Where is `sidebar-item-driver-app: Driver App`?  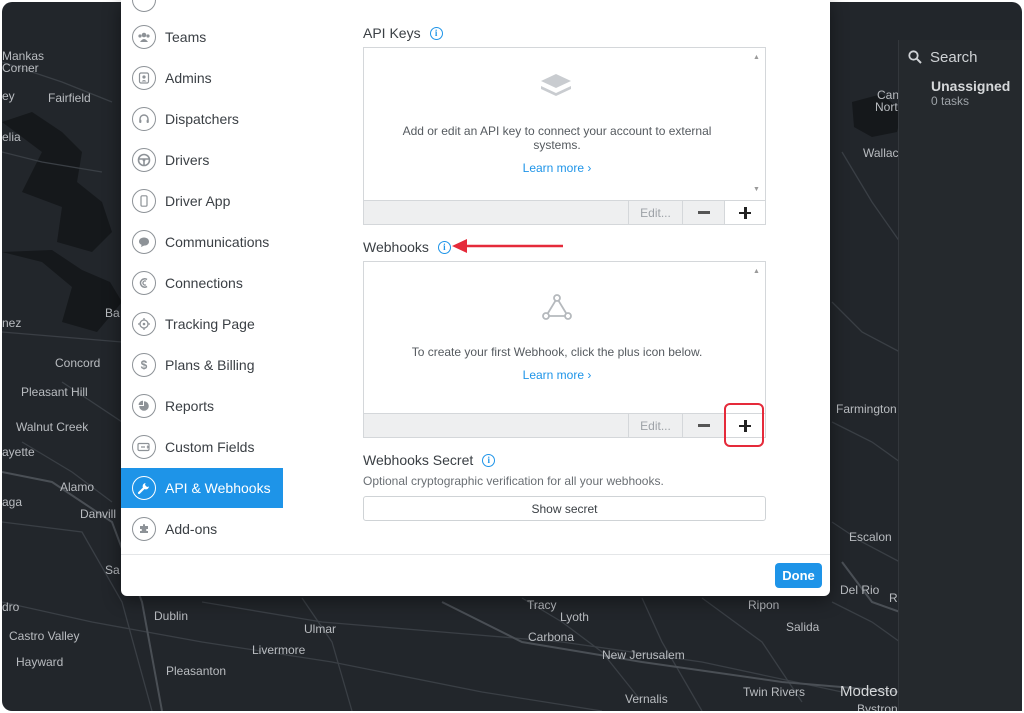
sidebar-item-driver-app: Driver App is located at coordinates (202, 201).